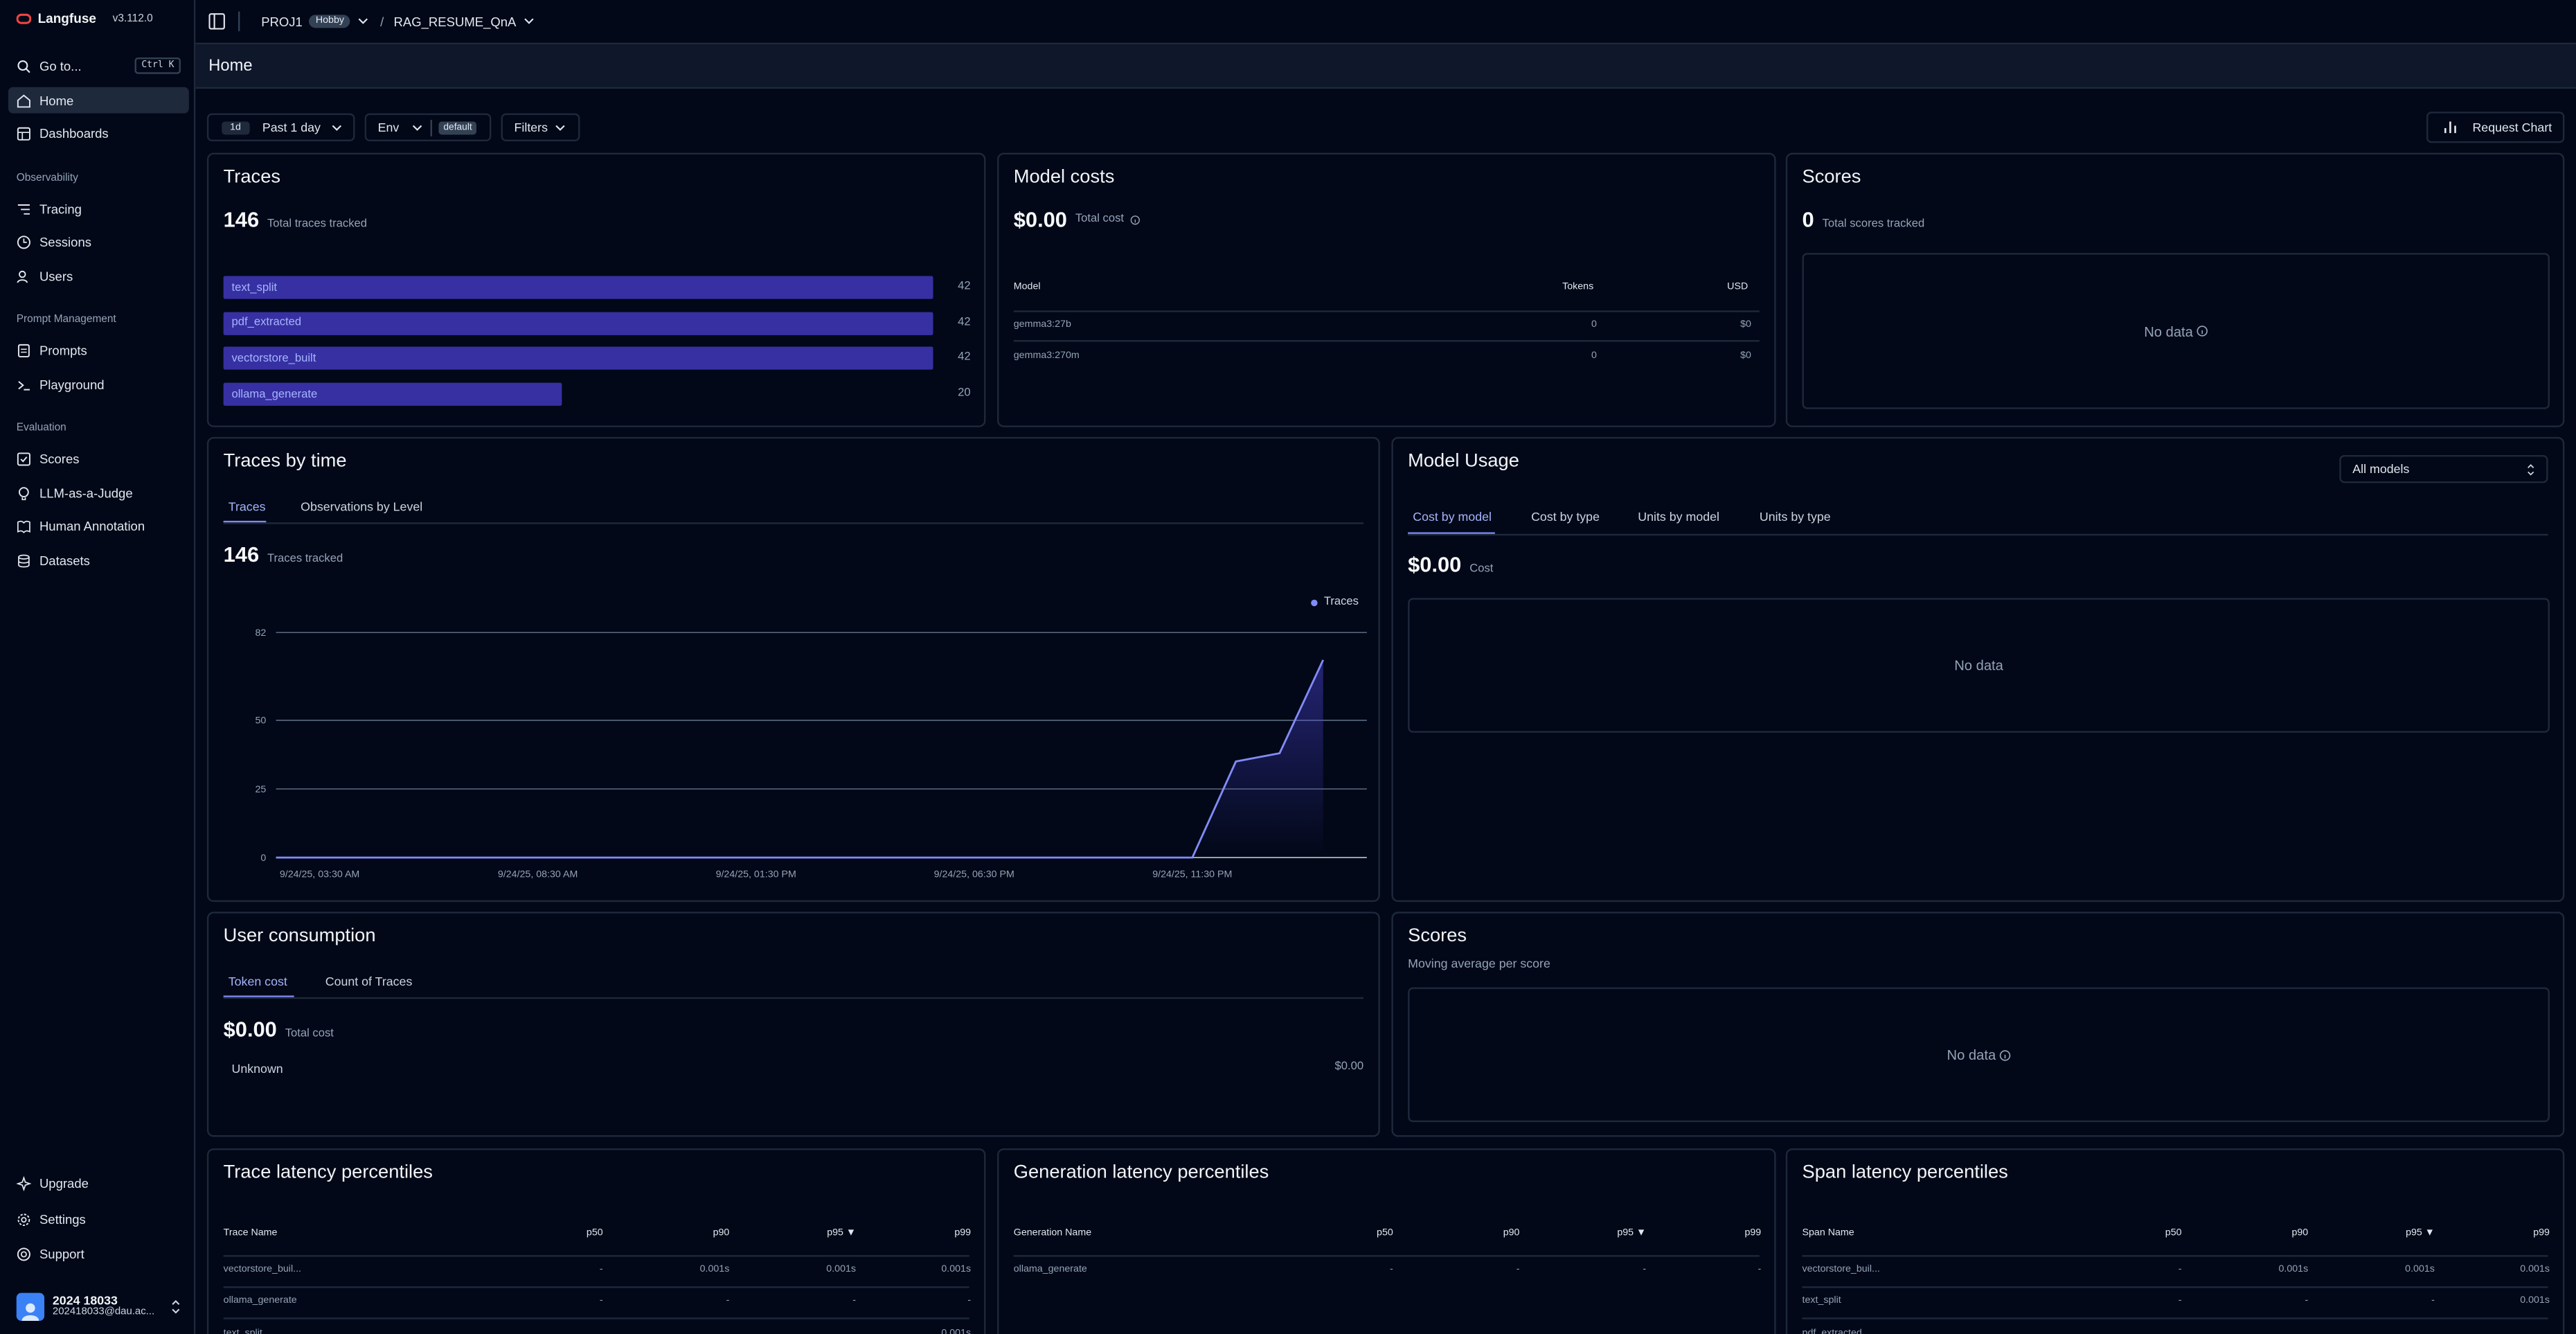  I want to click on sidebar-item-upgrade: Upgrade, so click(99, 1183).